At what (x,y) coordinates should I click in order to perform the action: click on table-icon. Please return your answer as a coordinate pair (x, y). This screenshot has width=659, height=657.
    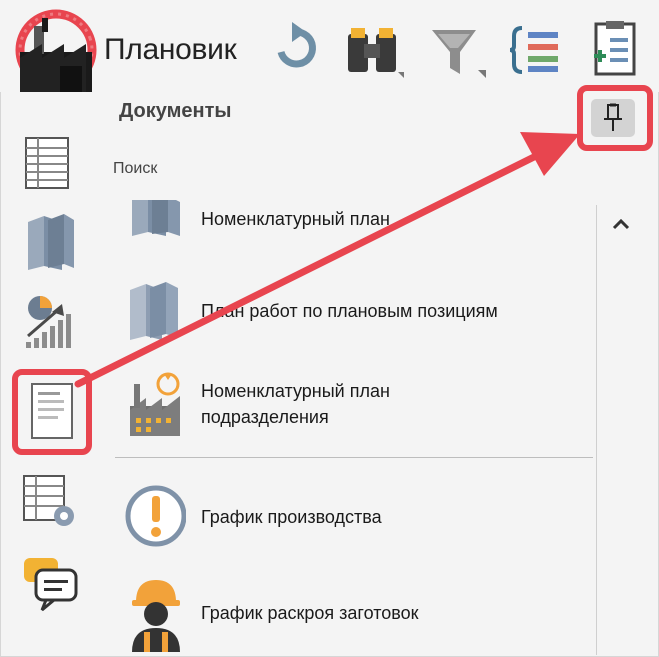
    Looking at the image, I should click on (50, 162).